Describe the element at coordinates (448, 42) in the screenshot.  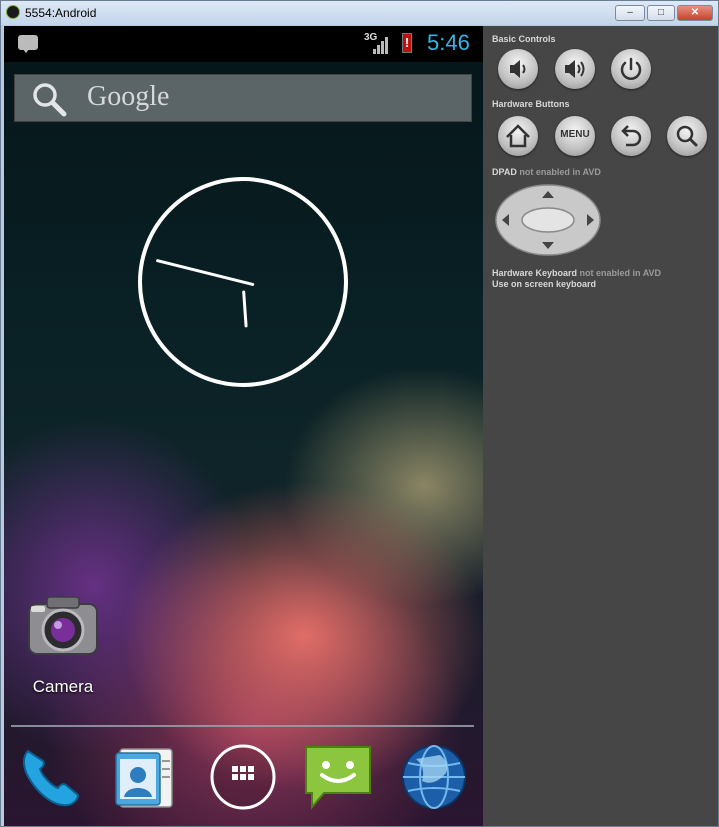
I see `status-time: 5:46` at that location.